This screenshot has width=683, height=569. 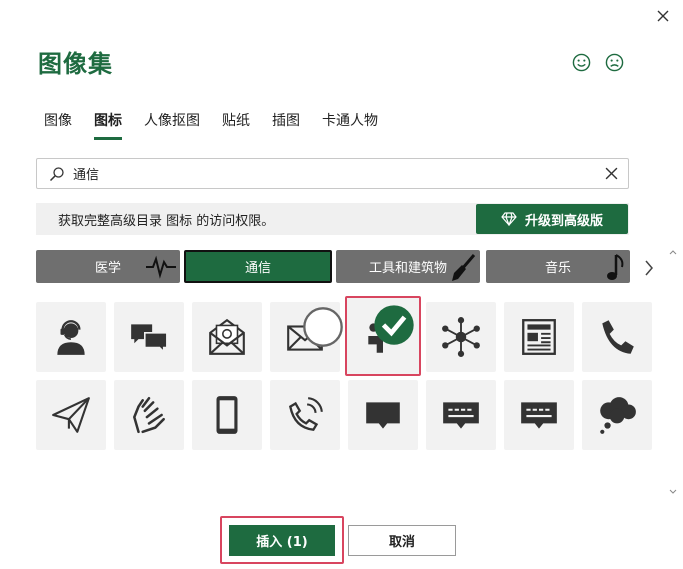 I want to click on checkmark-badge-icon, so click(x=394, y=325).